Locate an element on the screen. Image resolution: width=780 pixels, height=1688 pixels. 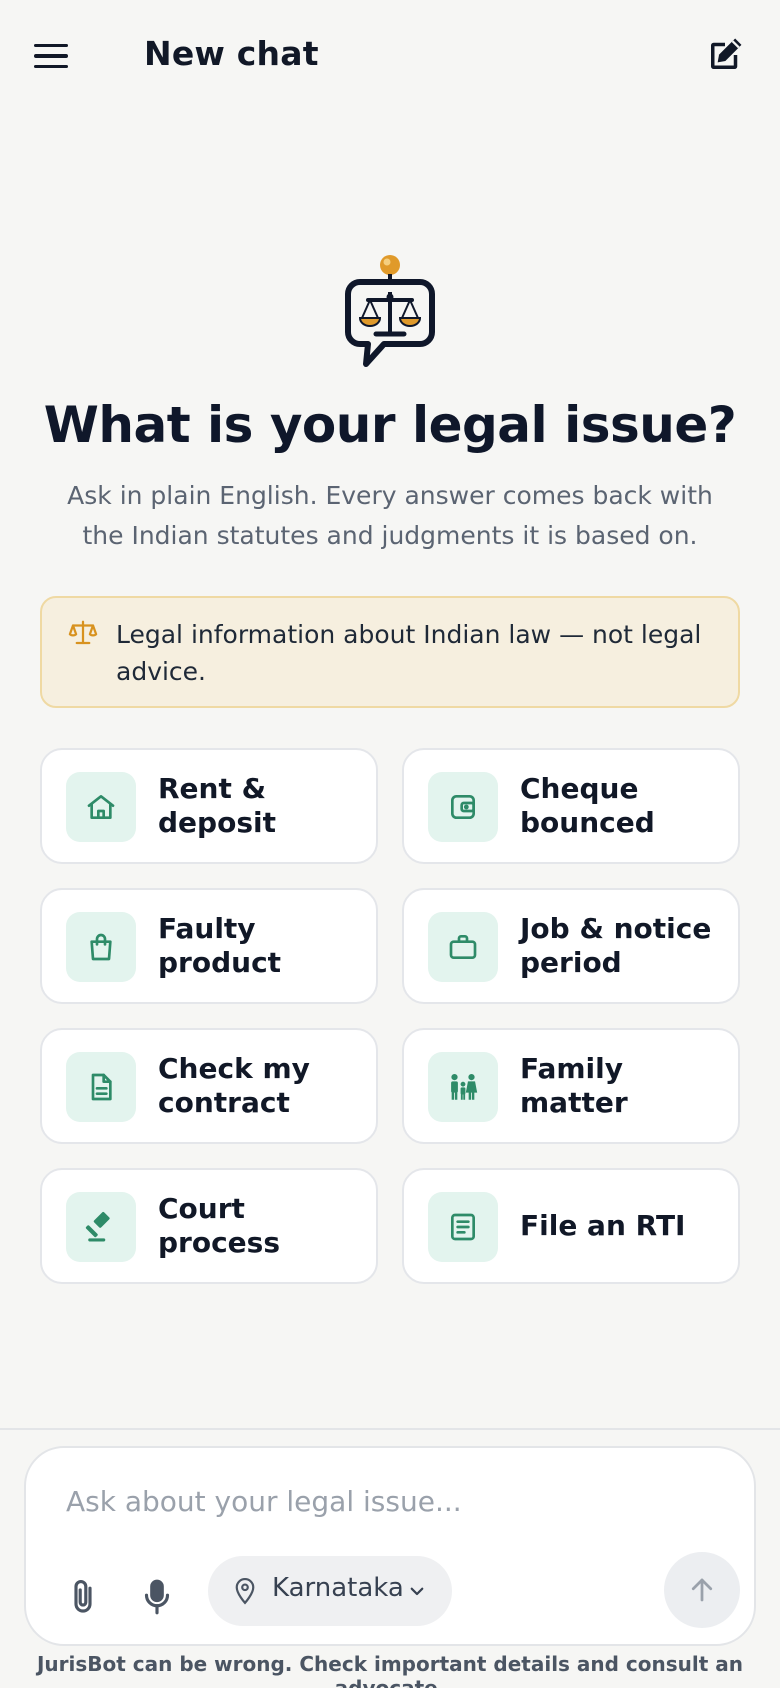
briefcase-icon is located at coordinates (463, 947).